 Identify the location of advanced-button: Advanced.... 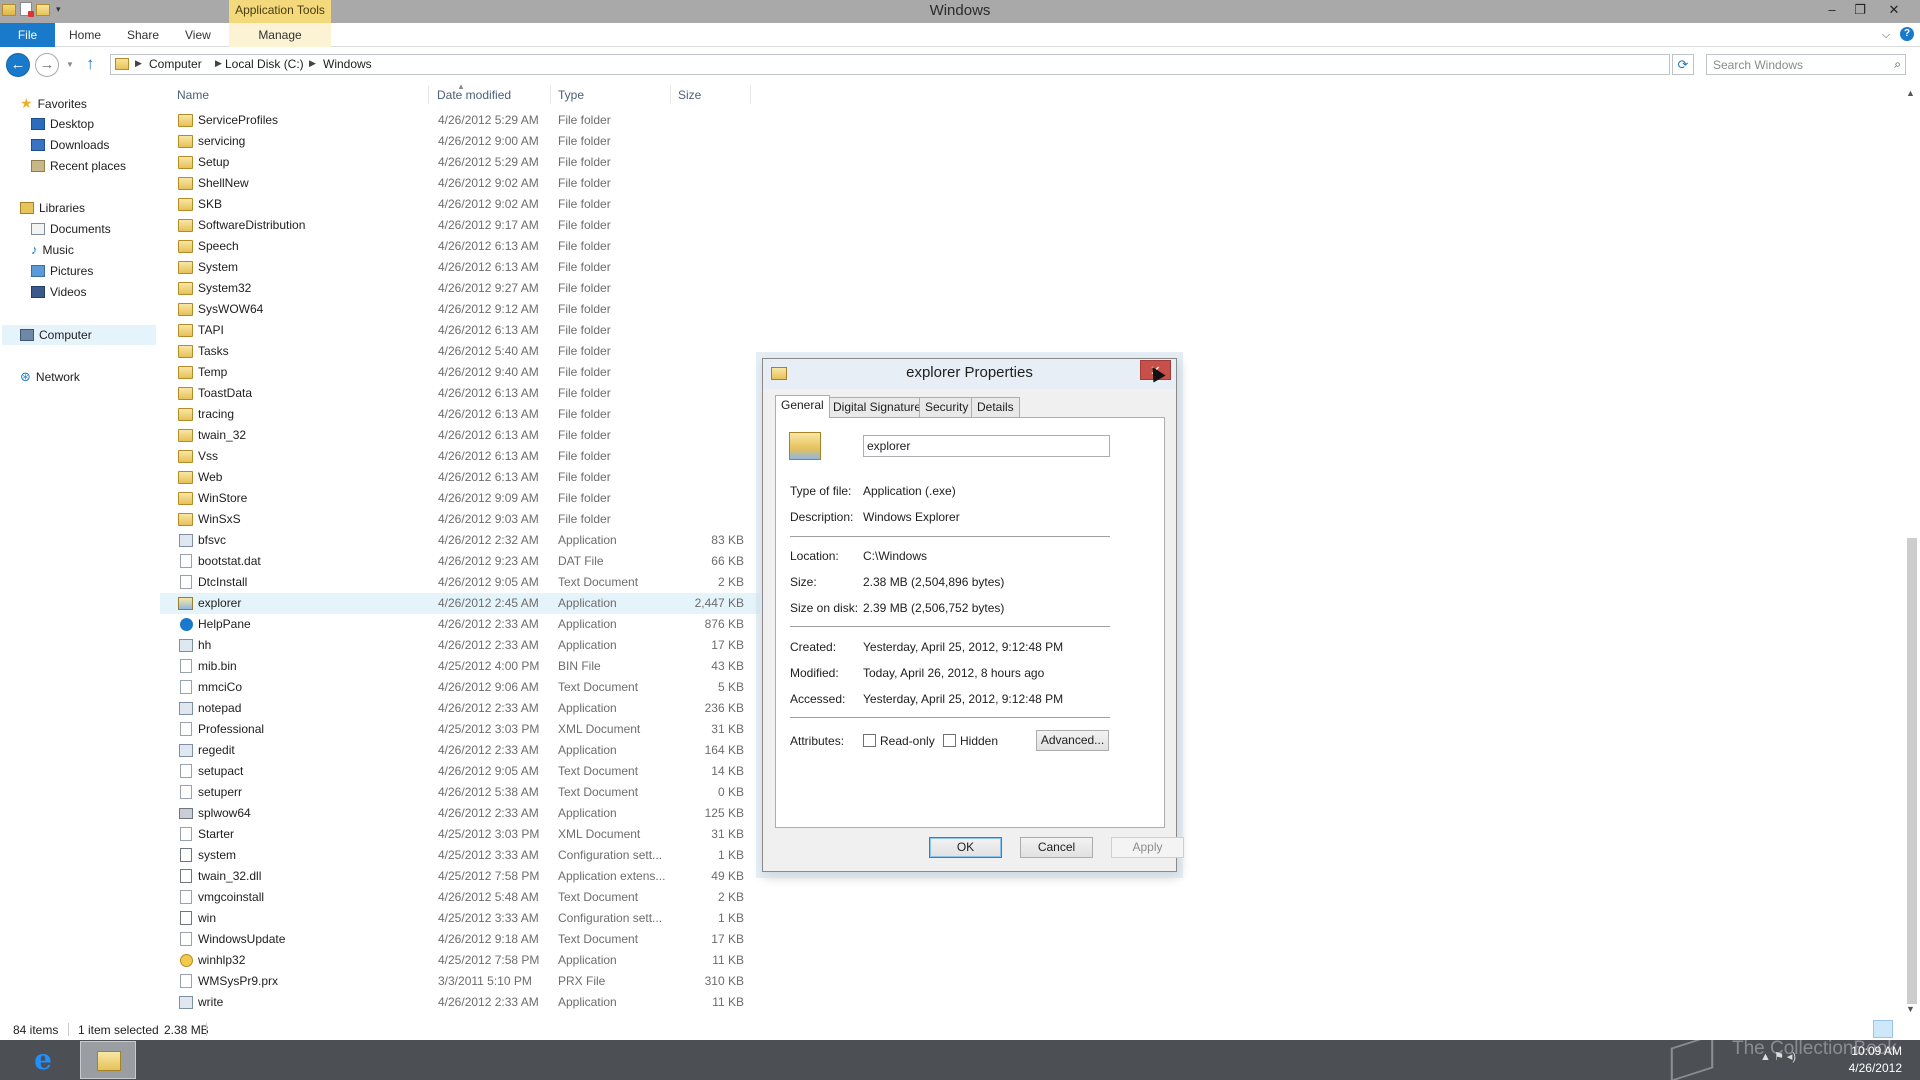
(1072, 740).